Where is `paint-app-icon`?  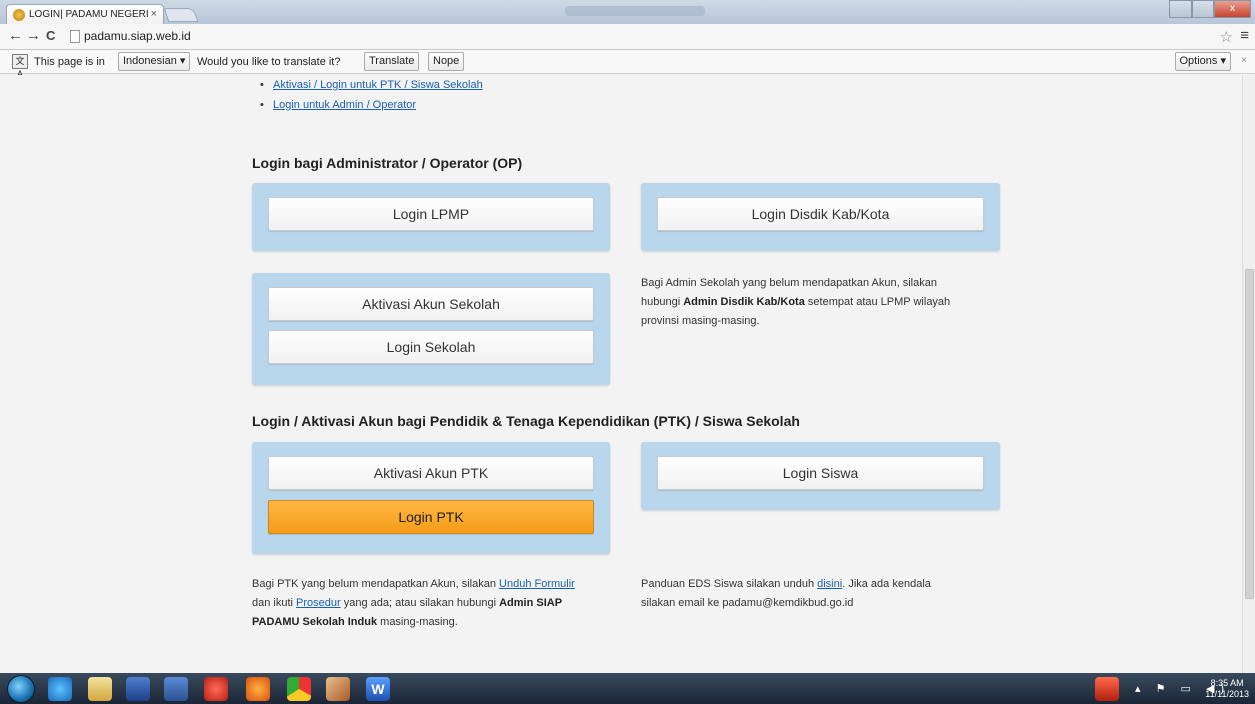 paint-app-icon is located at coordinates (338, 689).